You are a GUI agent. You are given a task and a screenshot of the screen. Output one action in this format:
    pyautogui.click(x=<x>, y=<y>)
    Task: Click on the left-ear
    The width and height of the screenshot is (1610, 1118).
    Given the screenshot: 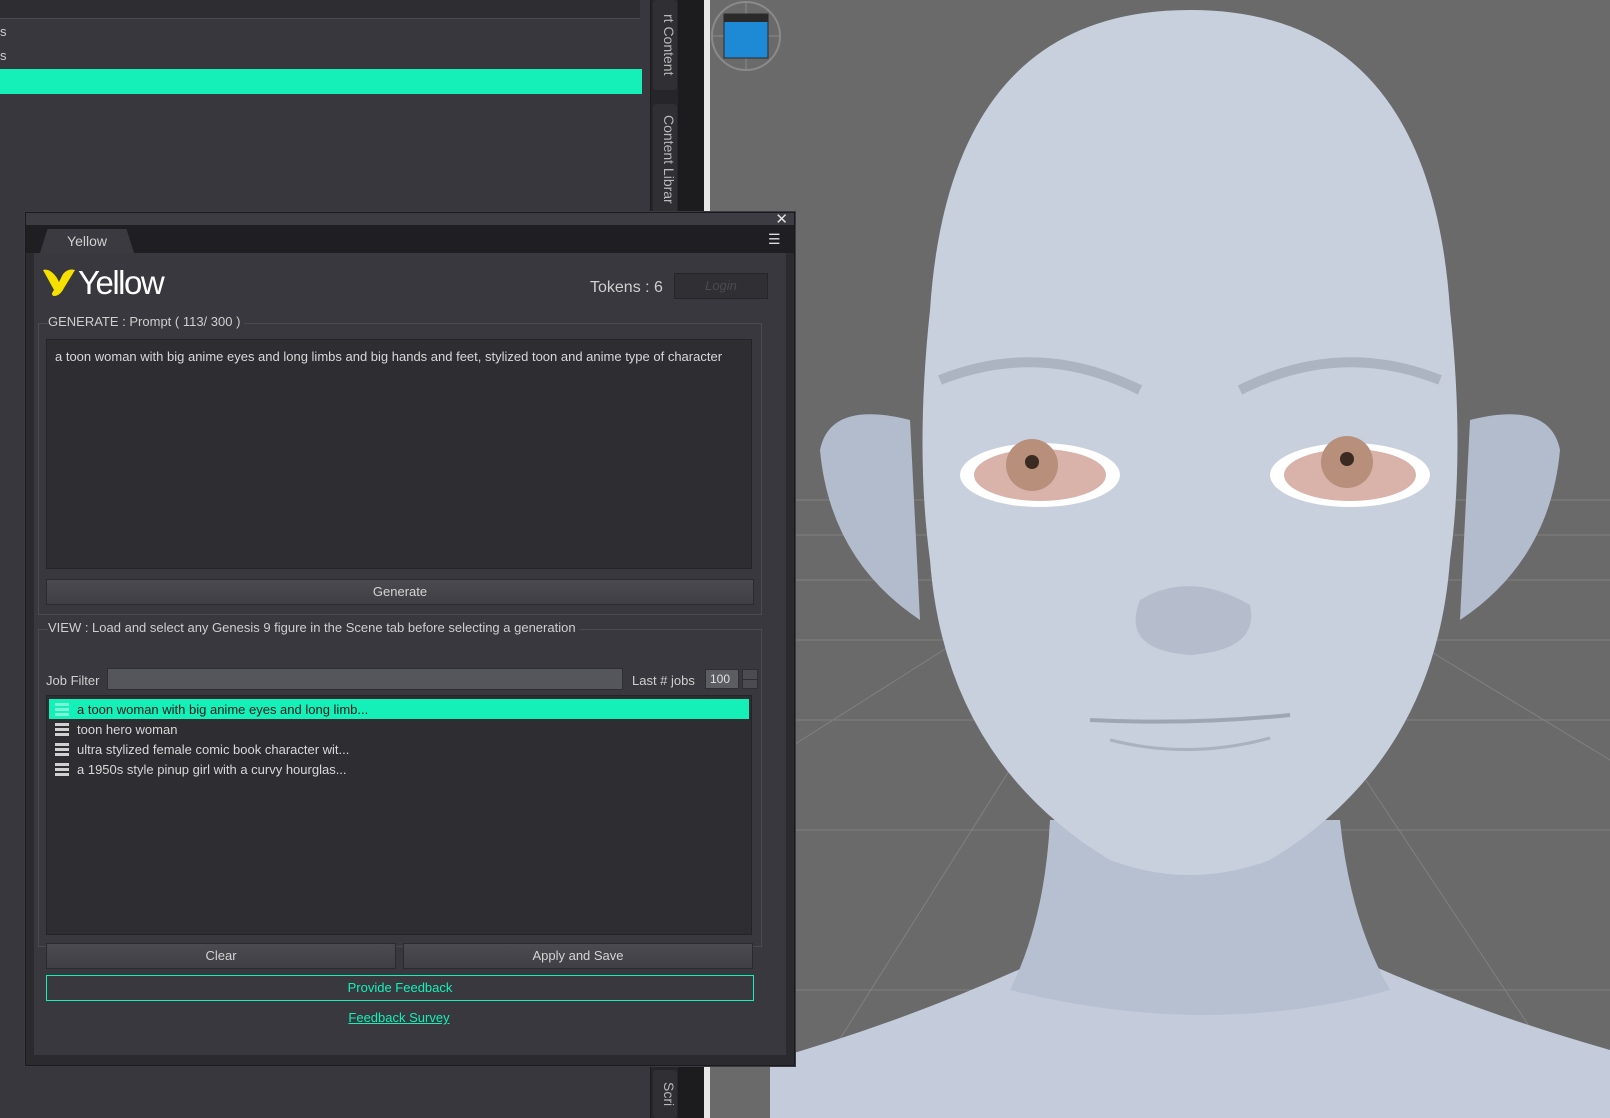 What is the action you would take?
    pyautogui.click(x=870, y=517)
    